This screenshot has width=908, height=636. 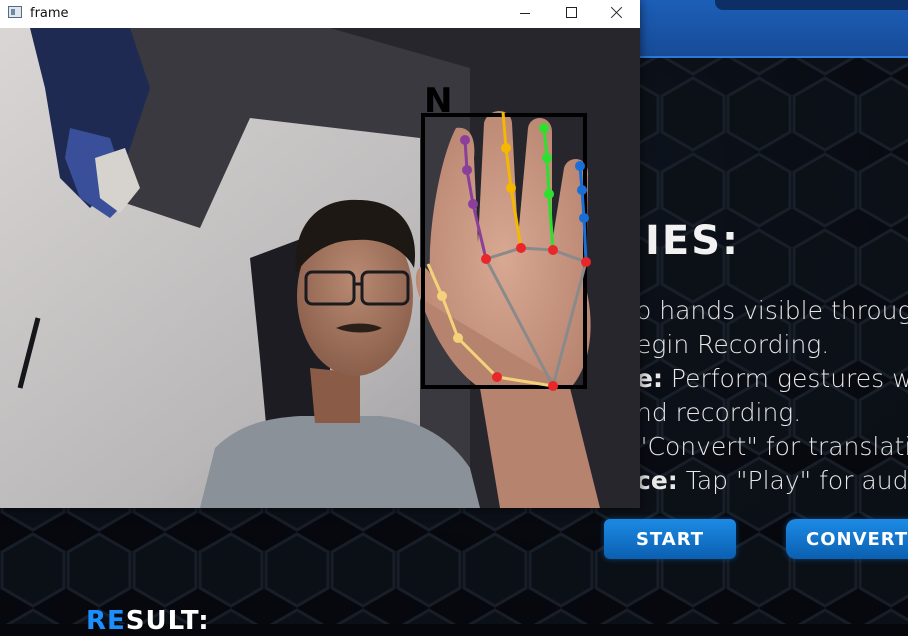 I want to click on instructions-title: IES:, so click(x=693, y=241).